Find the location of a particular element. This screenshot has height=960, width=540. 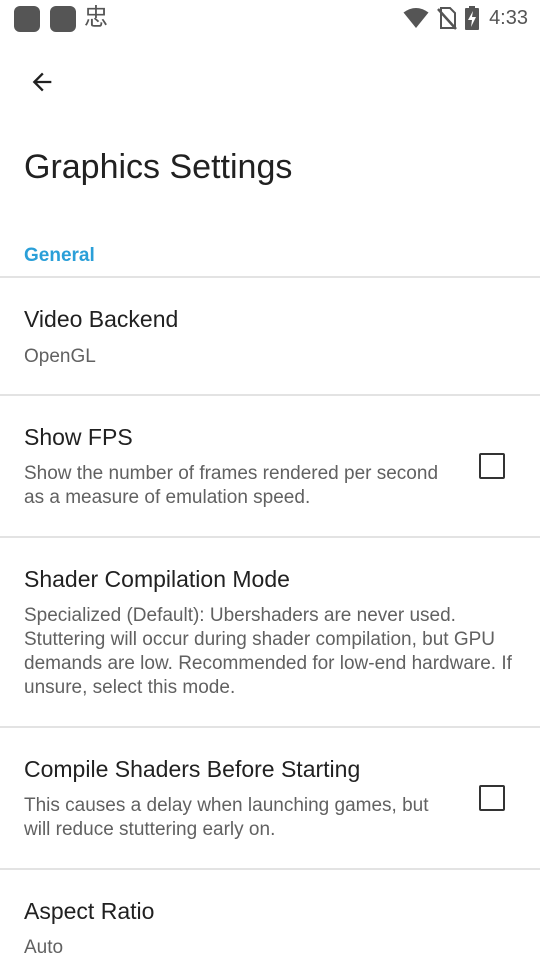

pref-video-backend: Video Backend OpenGL is located at coordinates (270, 336).